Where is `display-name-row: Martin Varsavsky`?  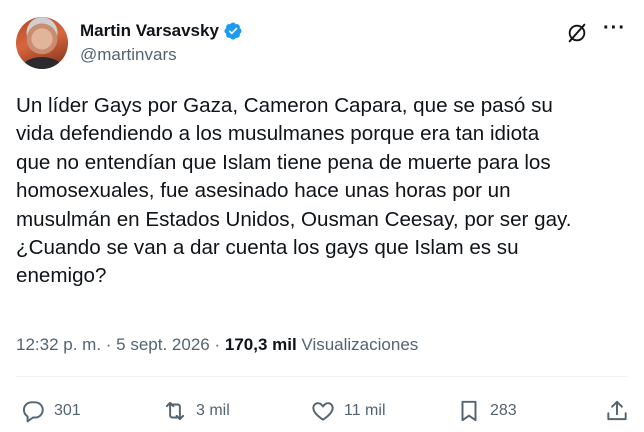
display-name-row: Martin Varsavsky is located at coordinates (161, 31).